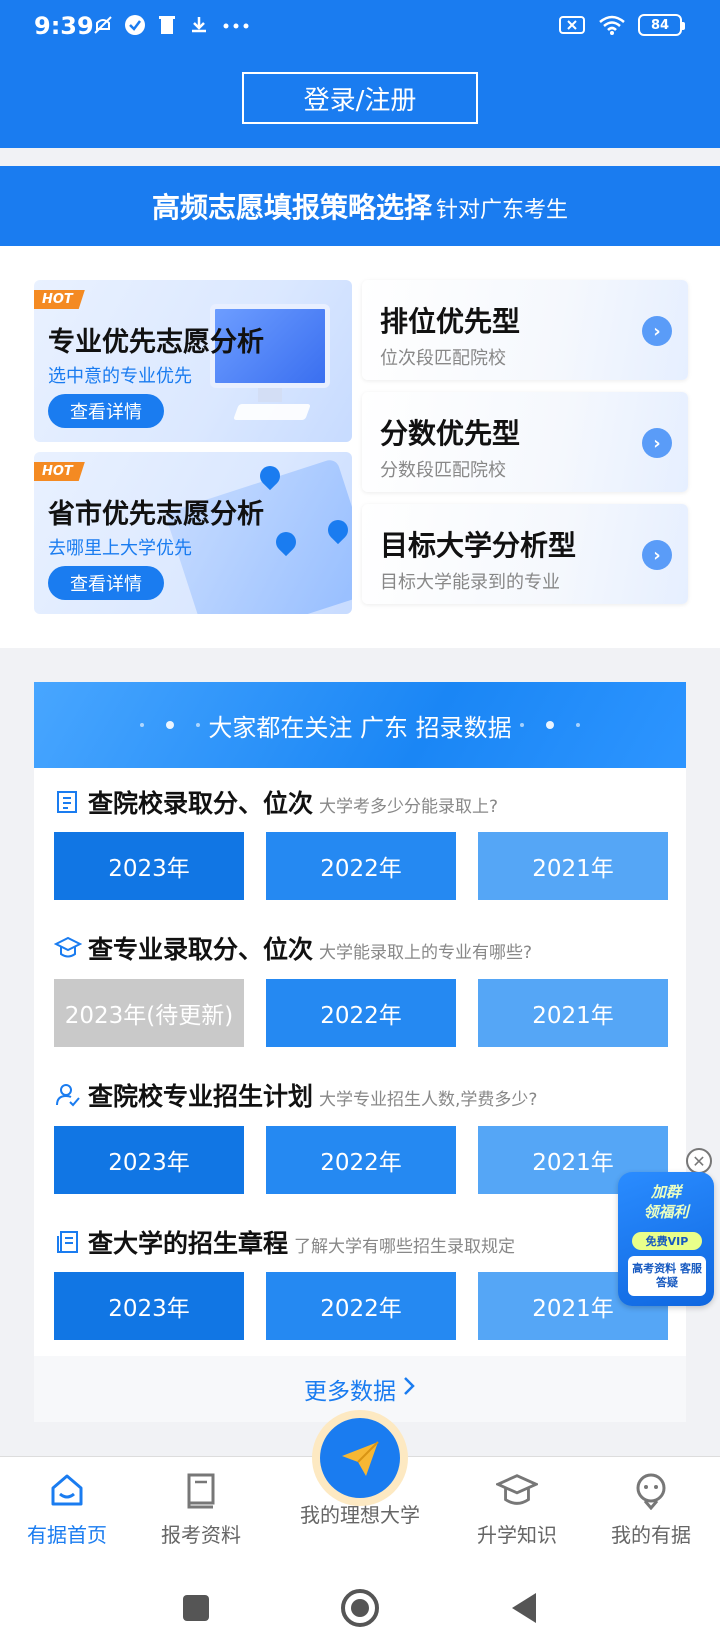 The width and height of the screenshot is (720, 1650). I want to click on document-icon, so click(68, 1242).